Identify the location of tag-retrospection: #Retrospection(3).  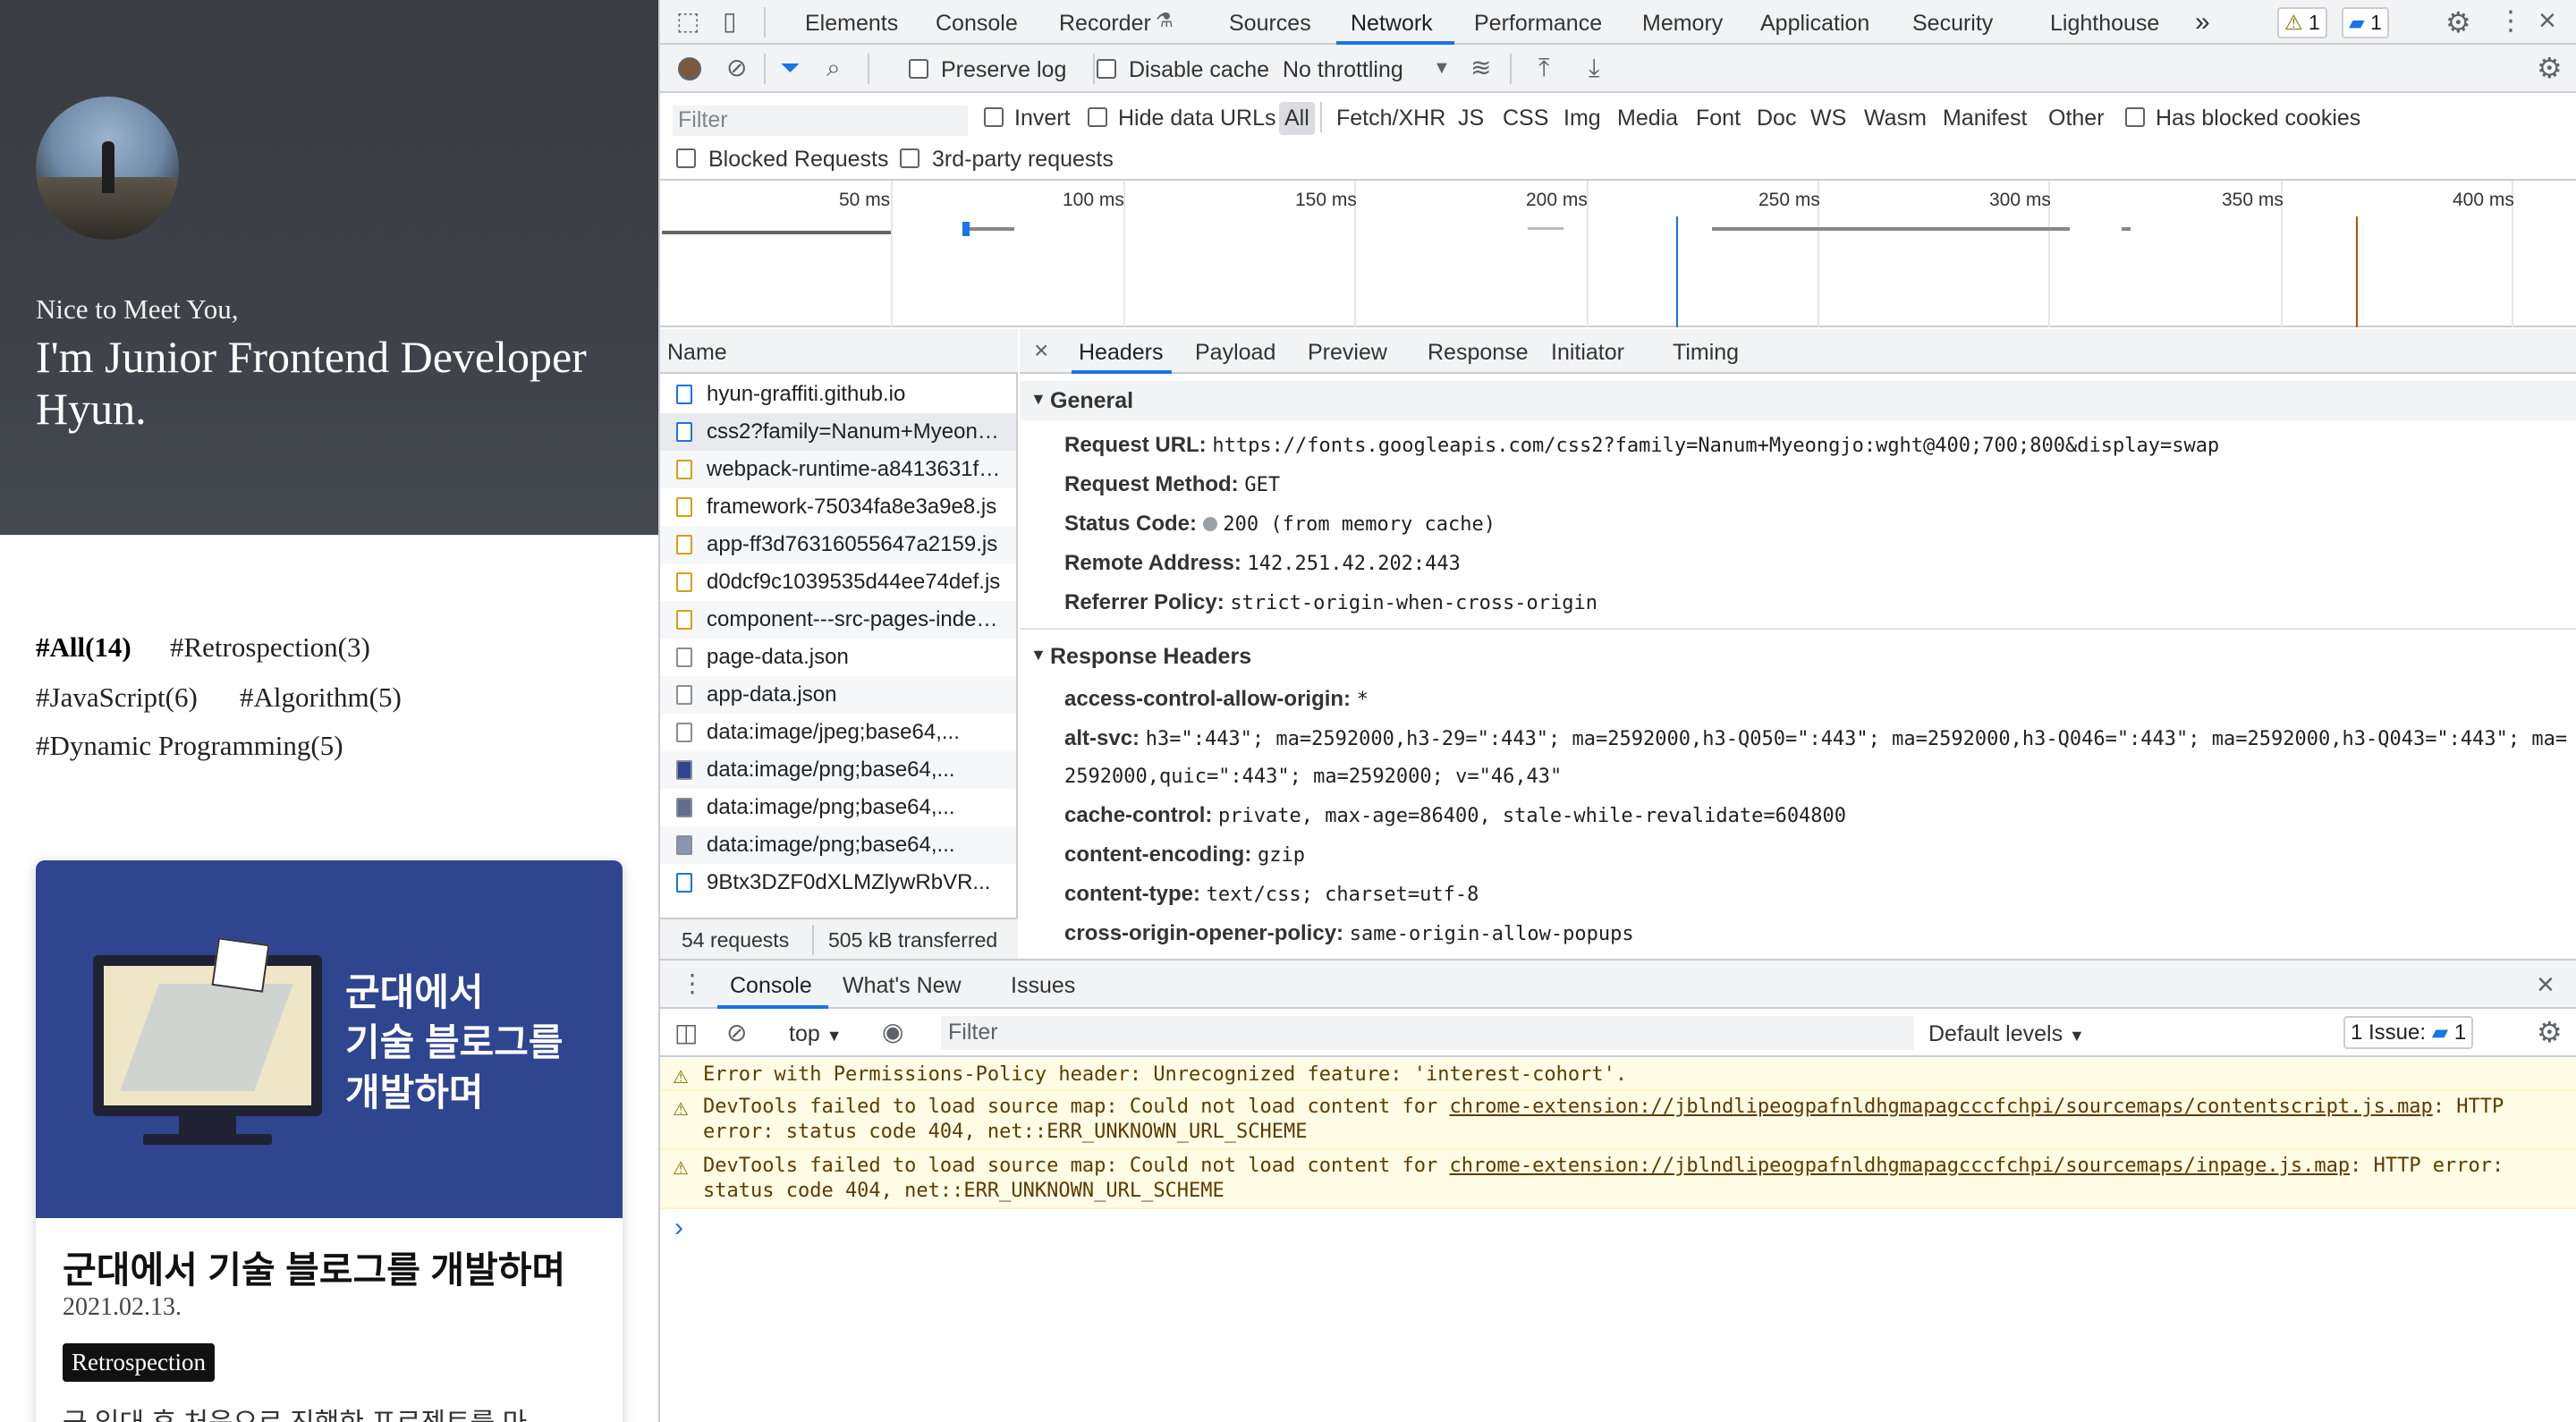
(270, 647).